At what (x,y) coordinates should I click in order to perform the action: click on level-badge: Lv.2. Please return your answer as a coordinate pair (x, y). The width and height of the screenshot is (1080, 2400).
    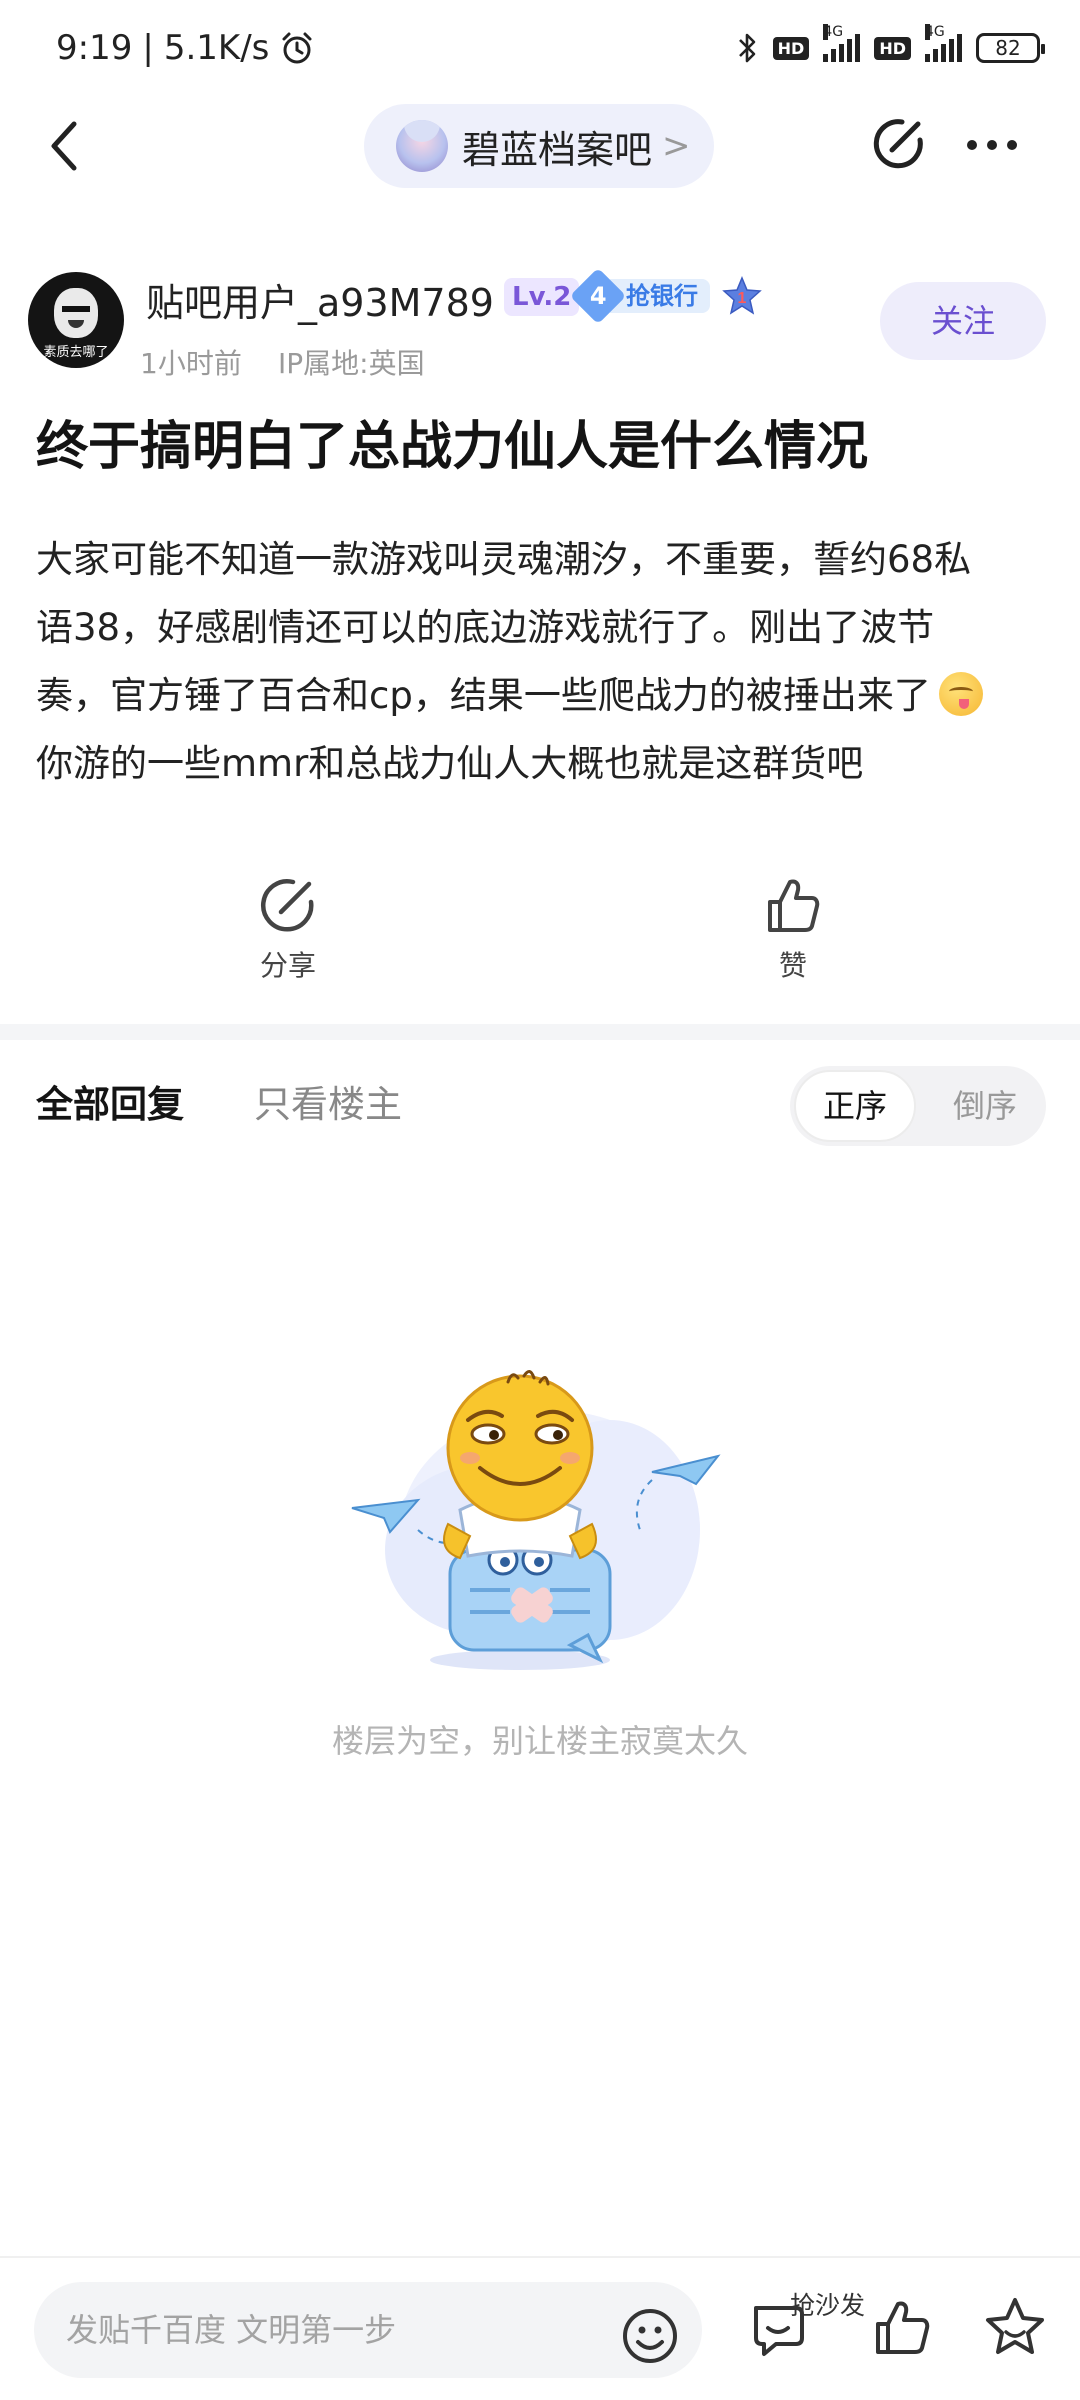
    Looking at the image, I should click on (542, 297).